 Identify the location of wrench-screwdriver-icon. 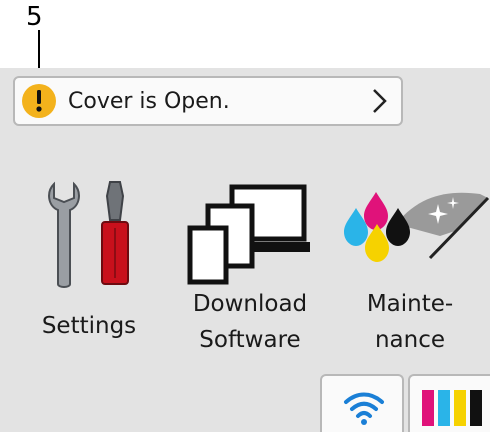
(88, 234).